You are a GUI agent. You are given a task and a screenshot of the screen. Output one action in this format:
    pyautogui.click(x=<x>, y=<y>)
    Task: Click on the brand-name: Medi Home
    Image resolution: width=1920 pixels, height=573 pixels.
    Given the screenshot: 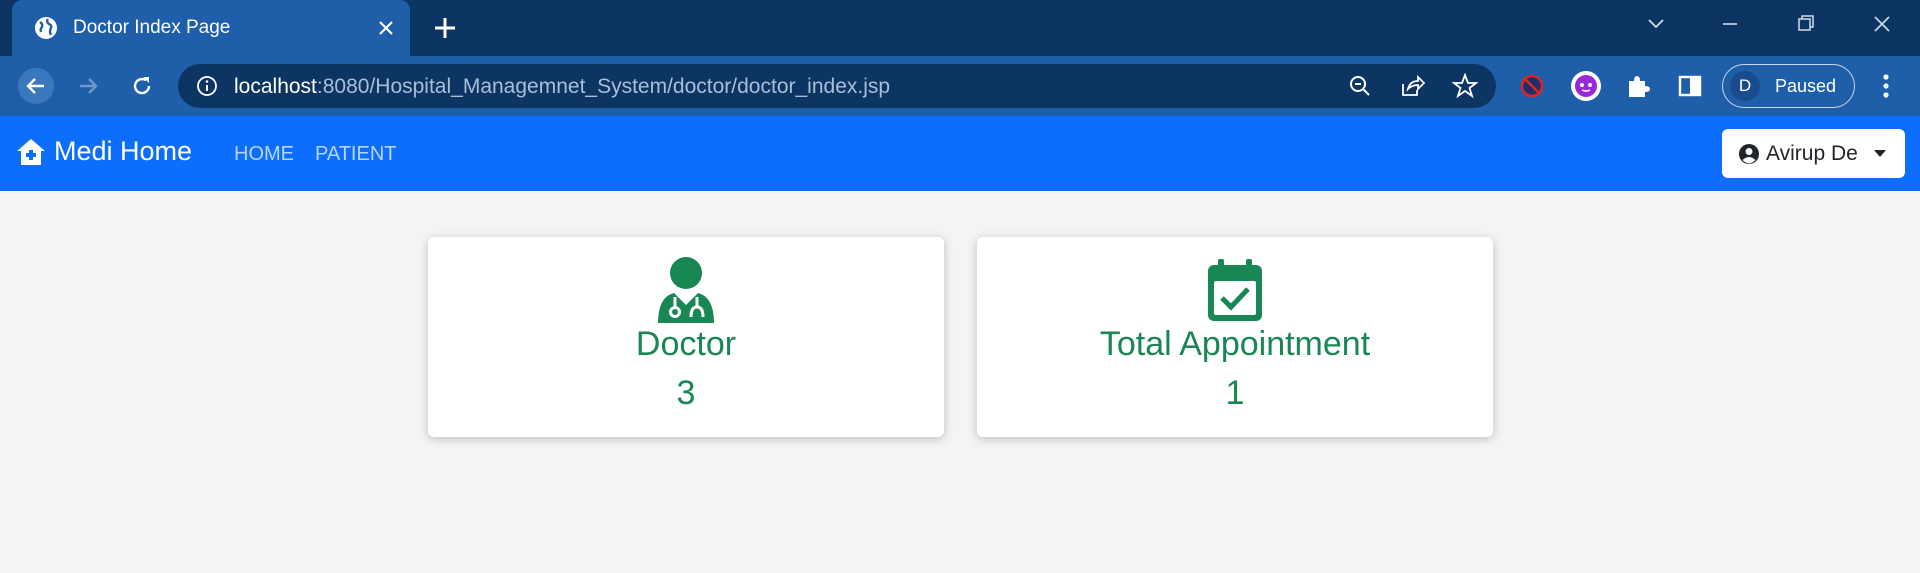 What is the action you would take?
    pyautogui.click(x=123, y=151)
    